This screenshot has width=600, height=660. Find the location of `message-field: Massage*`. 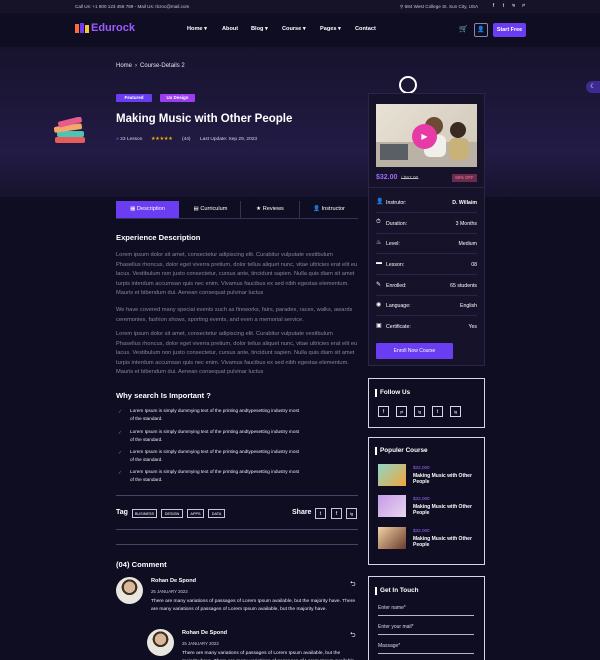

message-field: Massage* is located at coordinates (389, 646).